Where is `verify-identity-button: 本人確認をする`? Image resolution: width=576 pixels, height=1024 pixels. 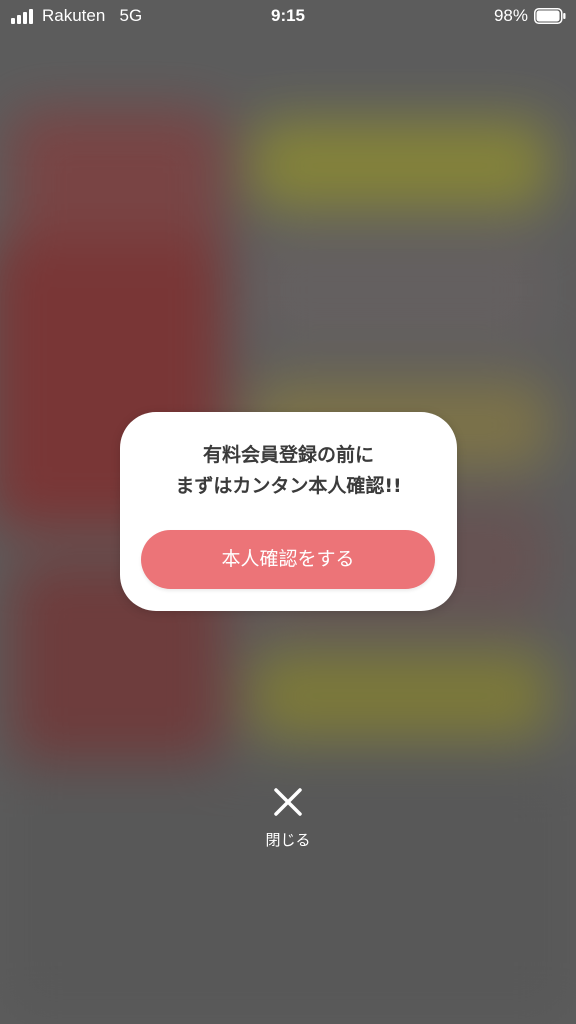 verify-identity-button: 本人確認をする is located at coordinates (288, 559).